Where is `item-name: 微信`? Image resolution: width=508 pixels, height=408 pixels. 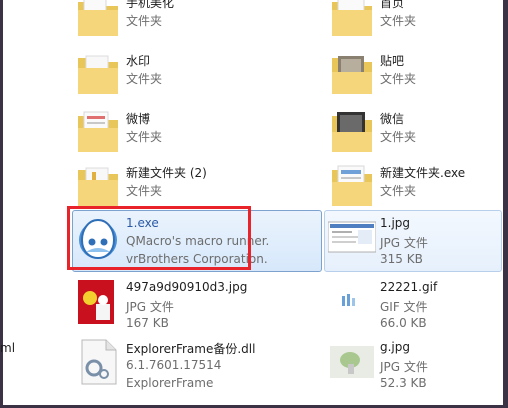 item-name: 微信 is located at coordinates (392, 119).